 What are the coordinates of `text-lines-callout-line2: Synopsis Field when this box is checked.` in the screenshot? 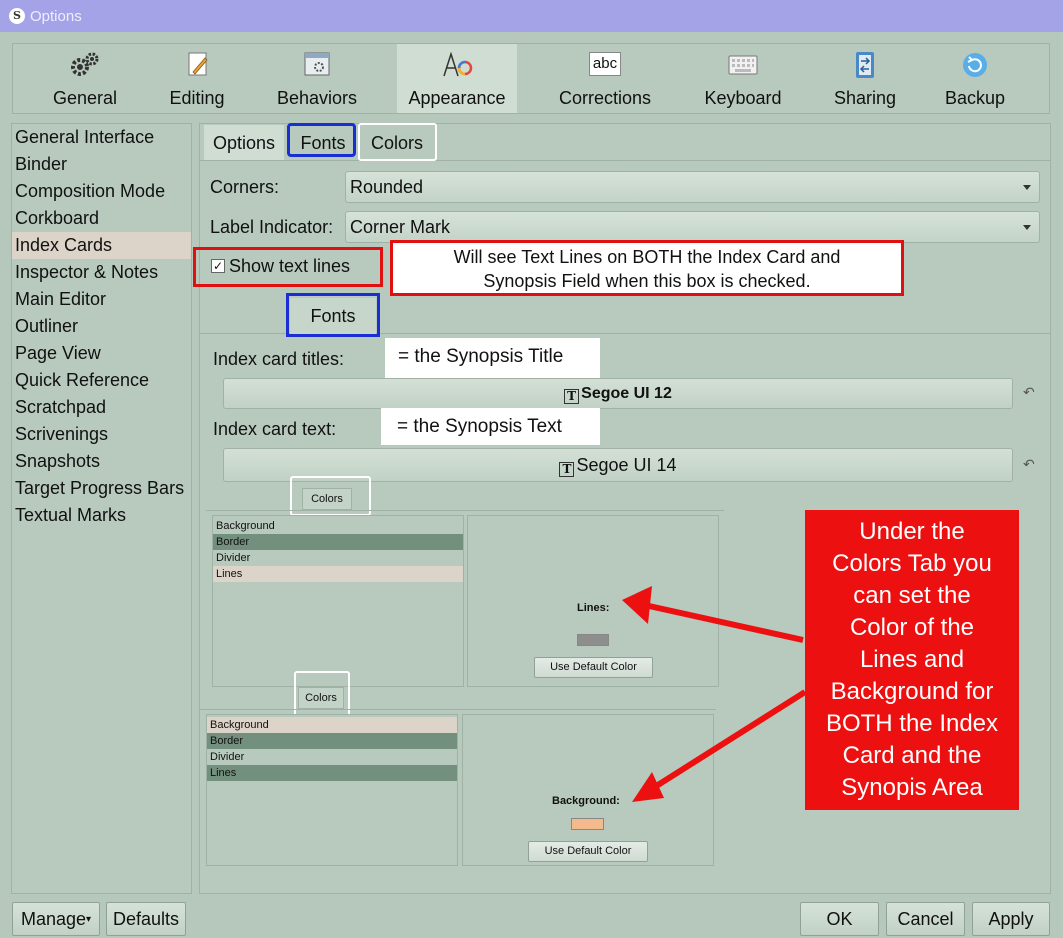 It's located at (647, 281).